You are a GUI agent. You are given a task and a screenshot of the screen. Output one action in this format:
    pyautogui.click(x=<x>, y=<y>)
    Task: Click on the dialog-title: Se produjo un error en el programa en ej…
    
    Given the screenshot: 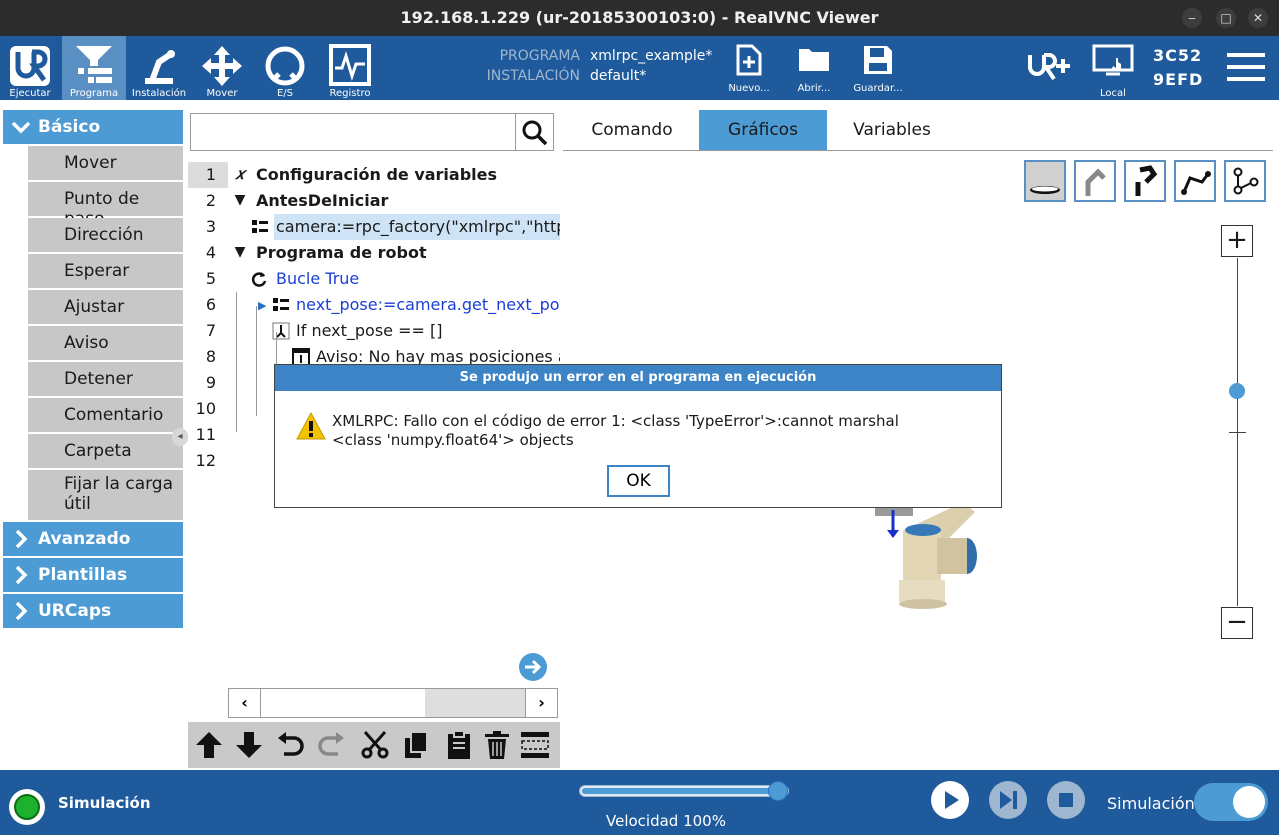 What is the action you would take?
    pyautogui.click(x=638, y=378)
    